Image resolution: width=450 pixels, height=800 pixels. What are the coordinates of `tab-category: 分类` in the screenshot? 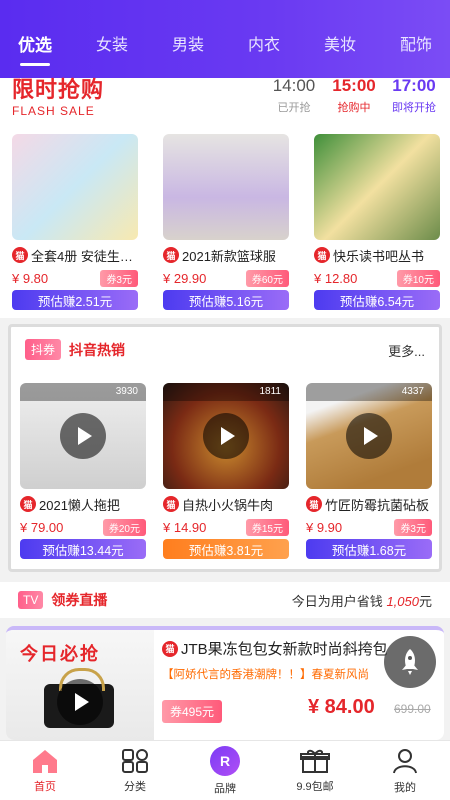 It's located at (135, 771).